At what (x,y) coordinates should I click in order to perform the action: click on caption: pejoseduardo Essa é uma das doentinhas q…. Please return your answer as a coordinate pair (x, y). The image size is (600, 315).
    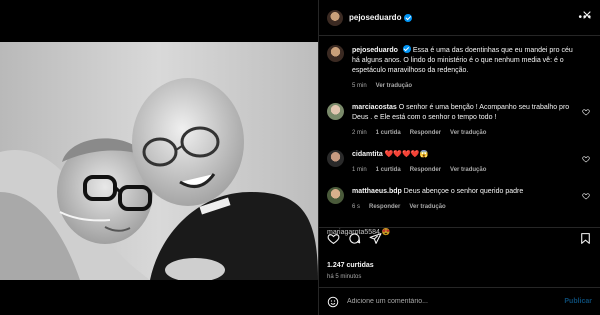
    Looking at the image, I should click on (458, 68).